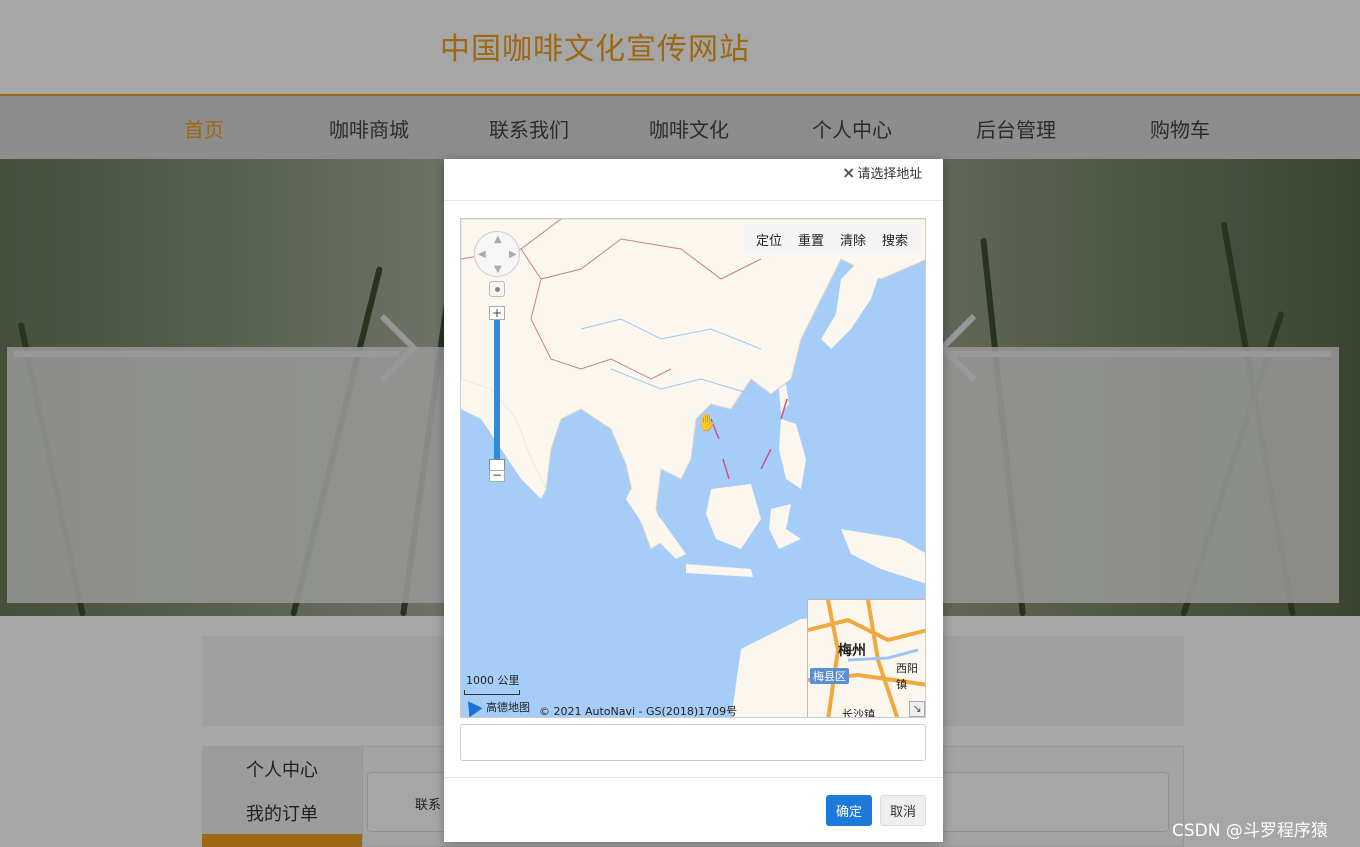  I want to click on overview-east-label: 西阳镇, so click(907, 676).